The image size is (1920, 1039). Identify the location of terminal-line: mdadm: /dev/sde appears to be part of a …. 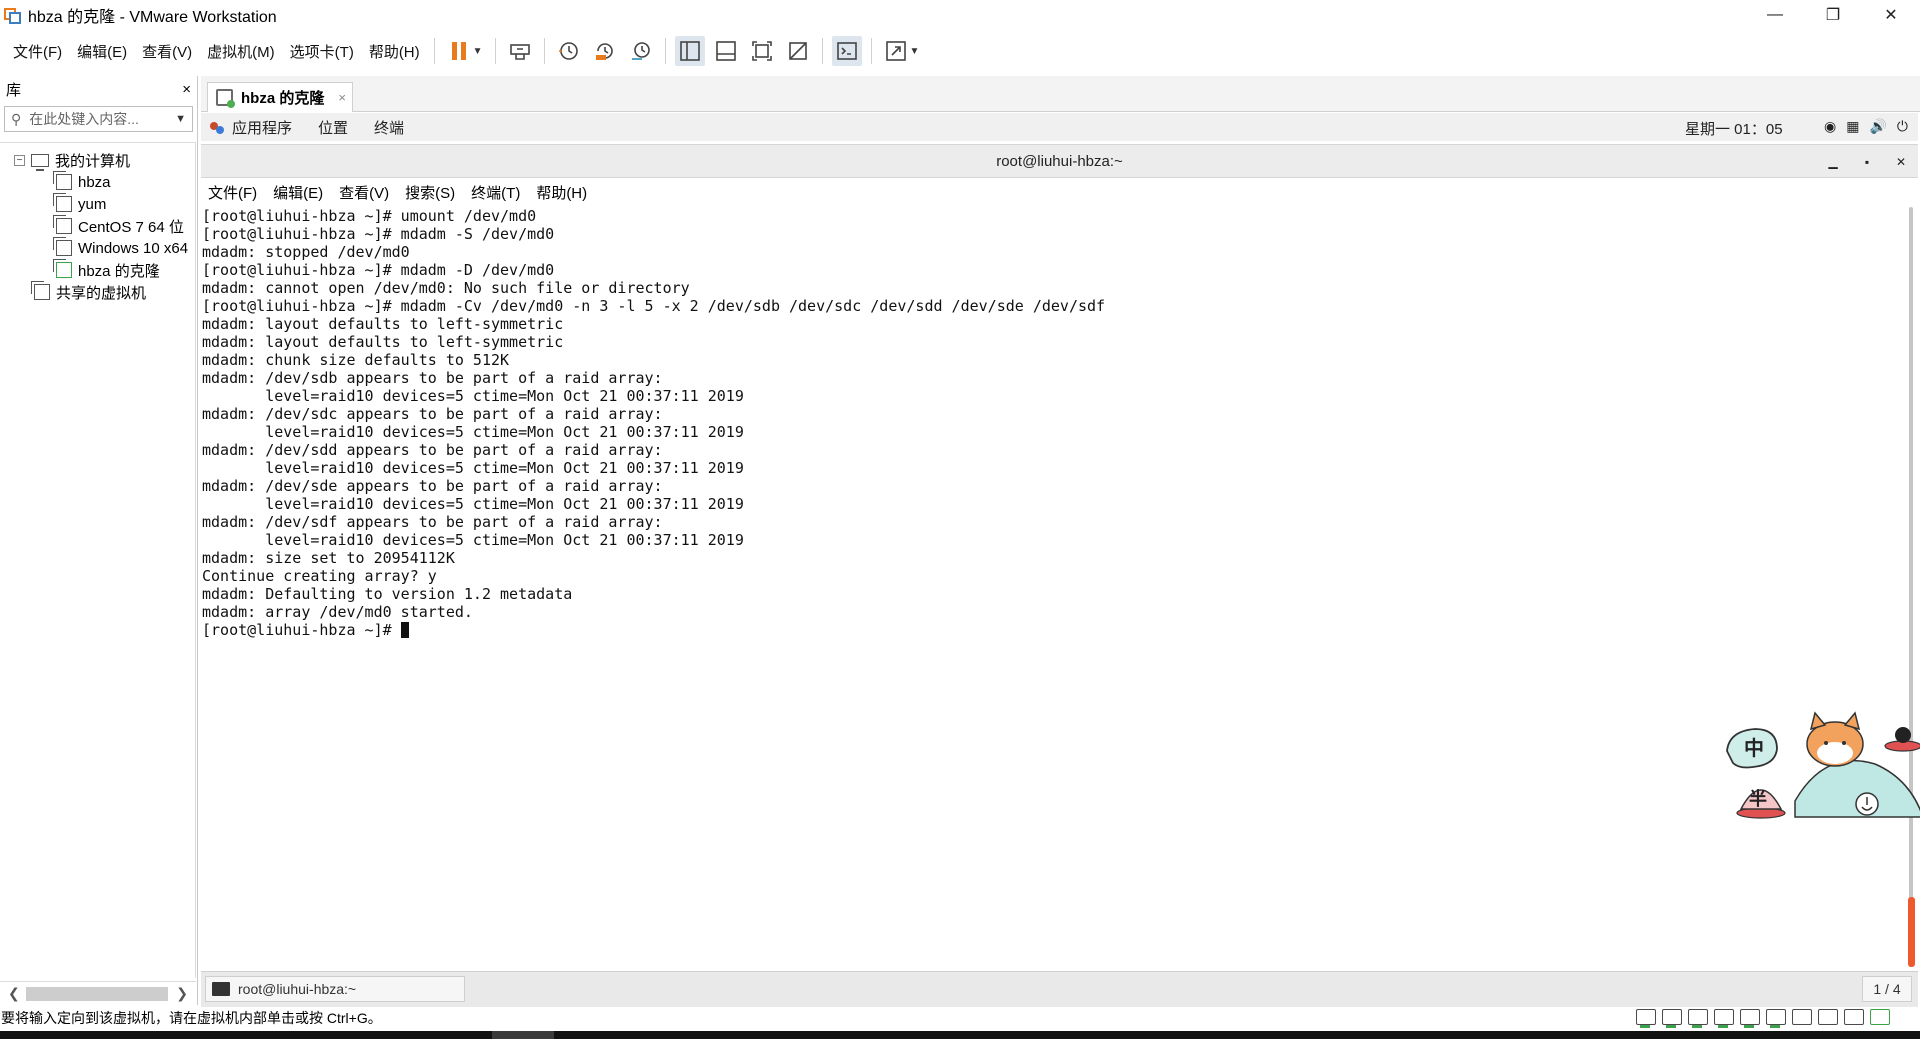
(432, 486).